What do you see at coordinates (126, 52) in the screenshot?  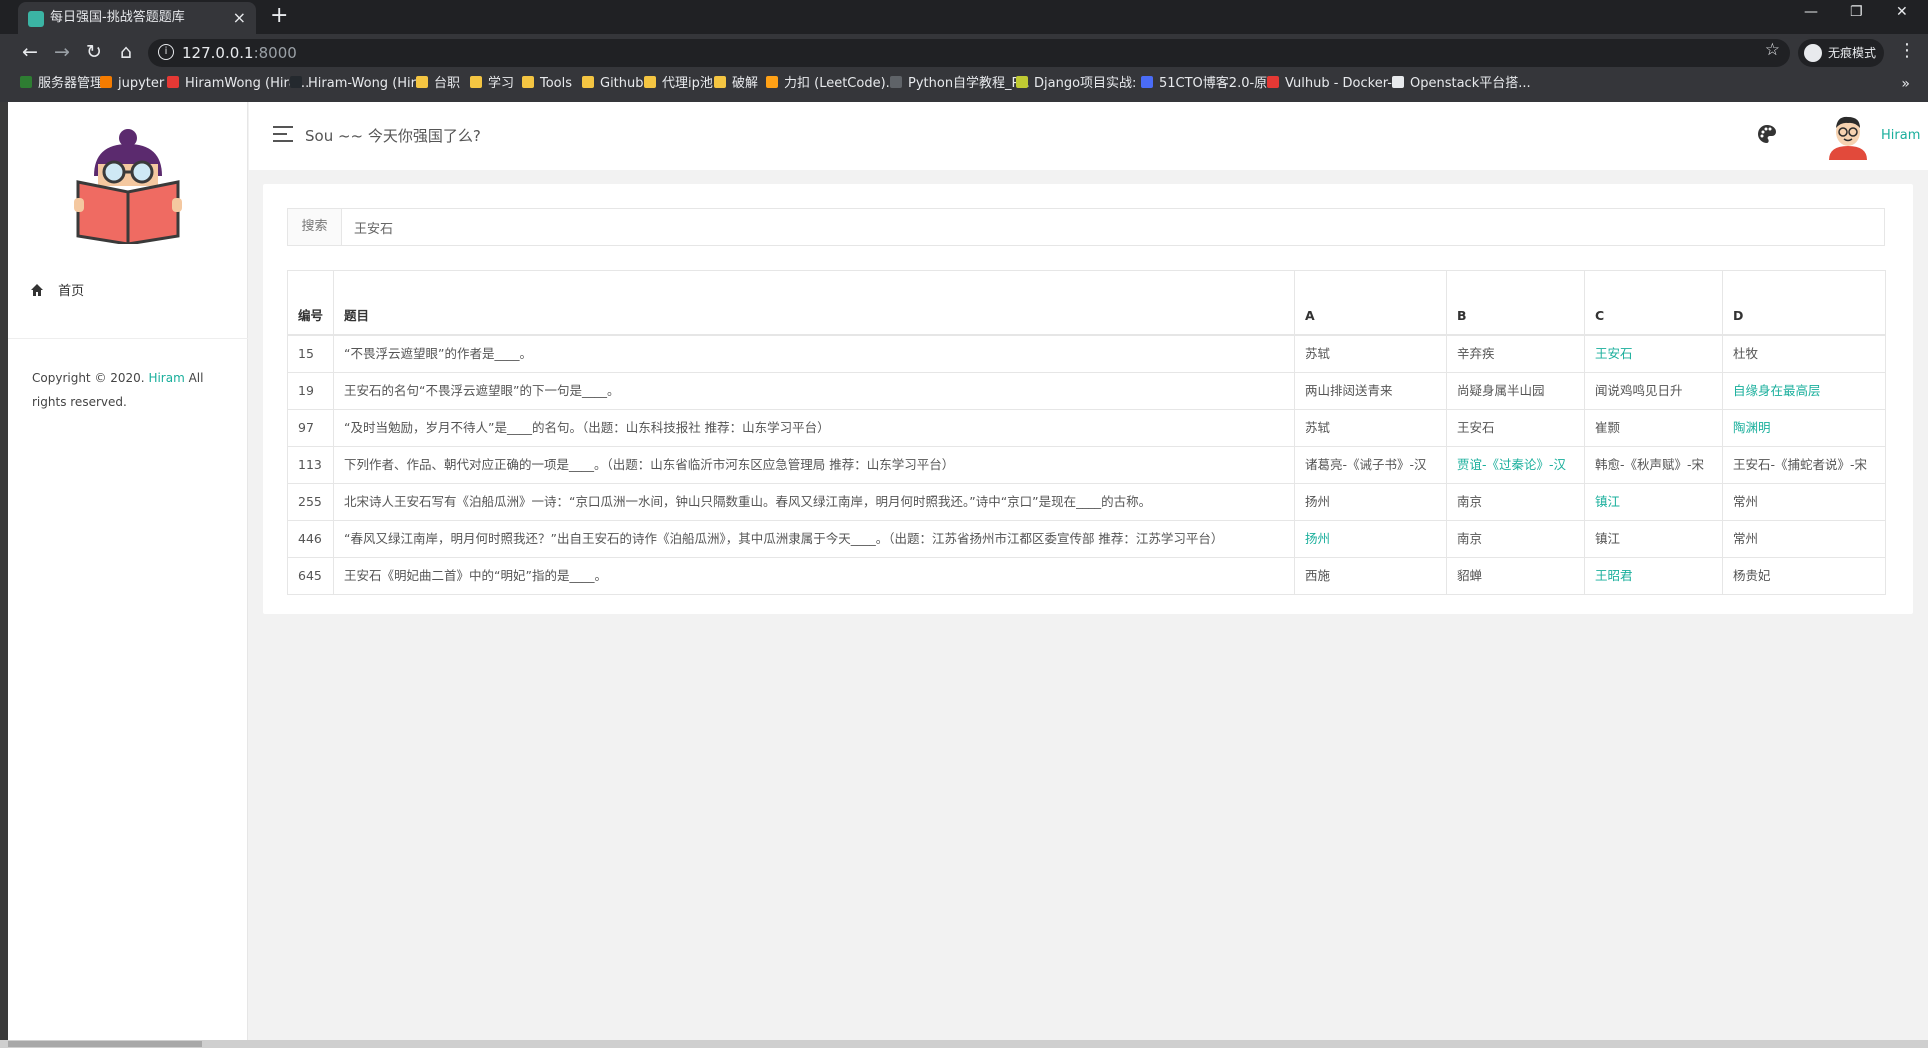 I see `home-browser-icon: ⌂` at bounding box center [126, 52].